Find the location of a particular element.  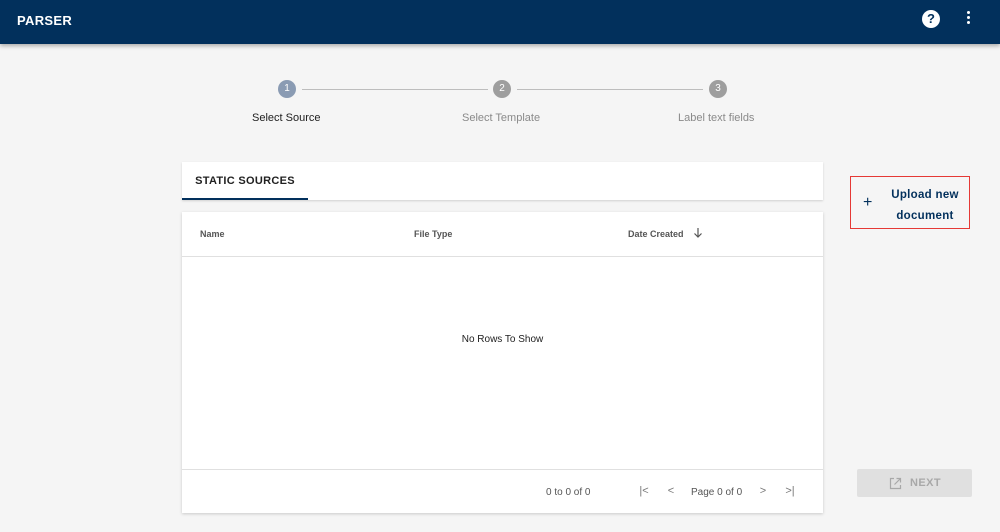

no-rows-message: No Rows To Show is located at coordinates (502, 339).